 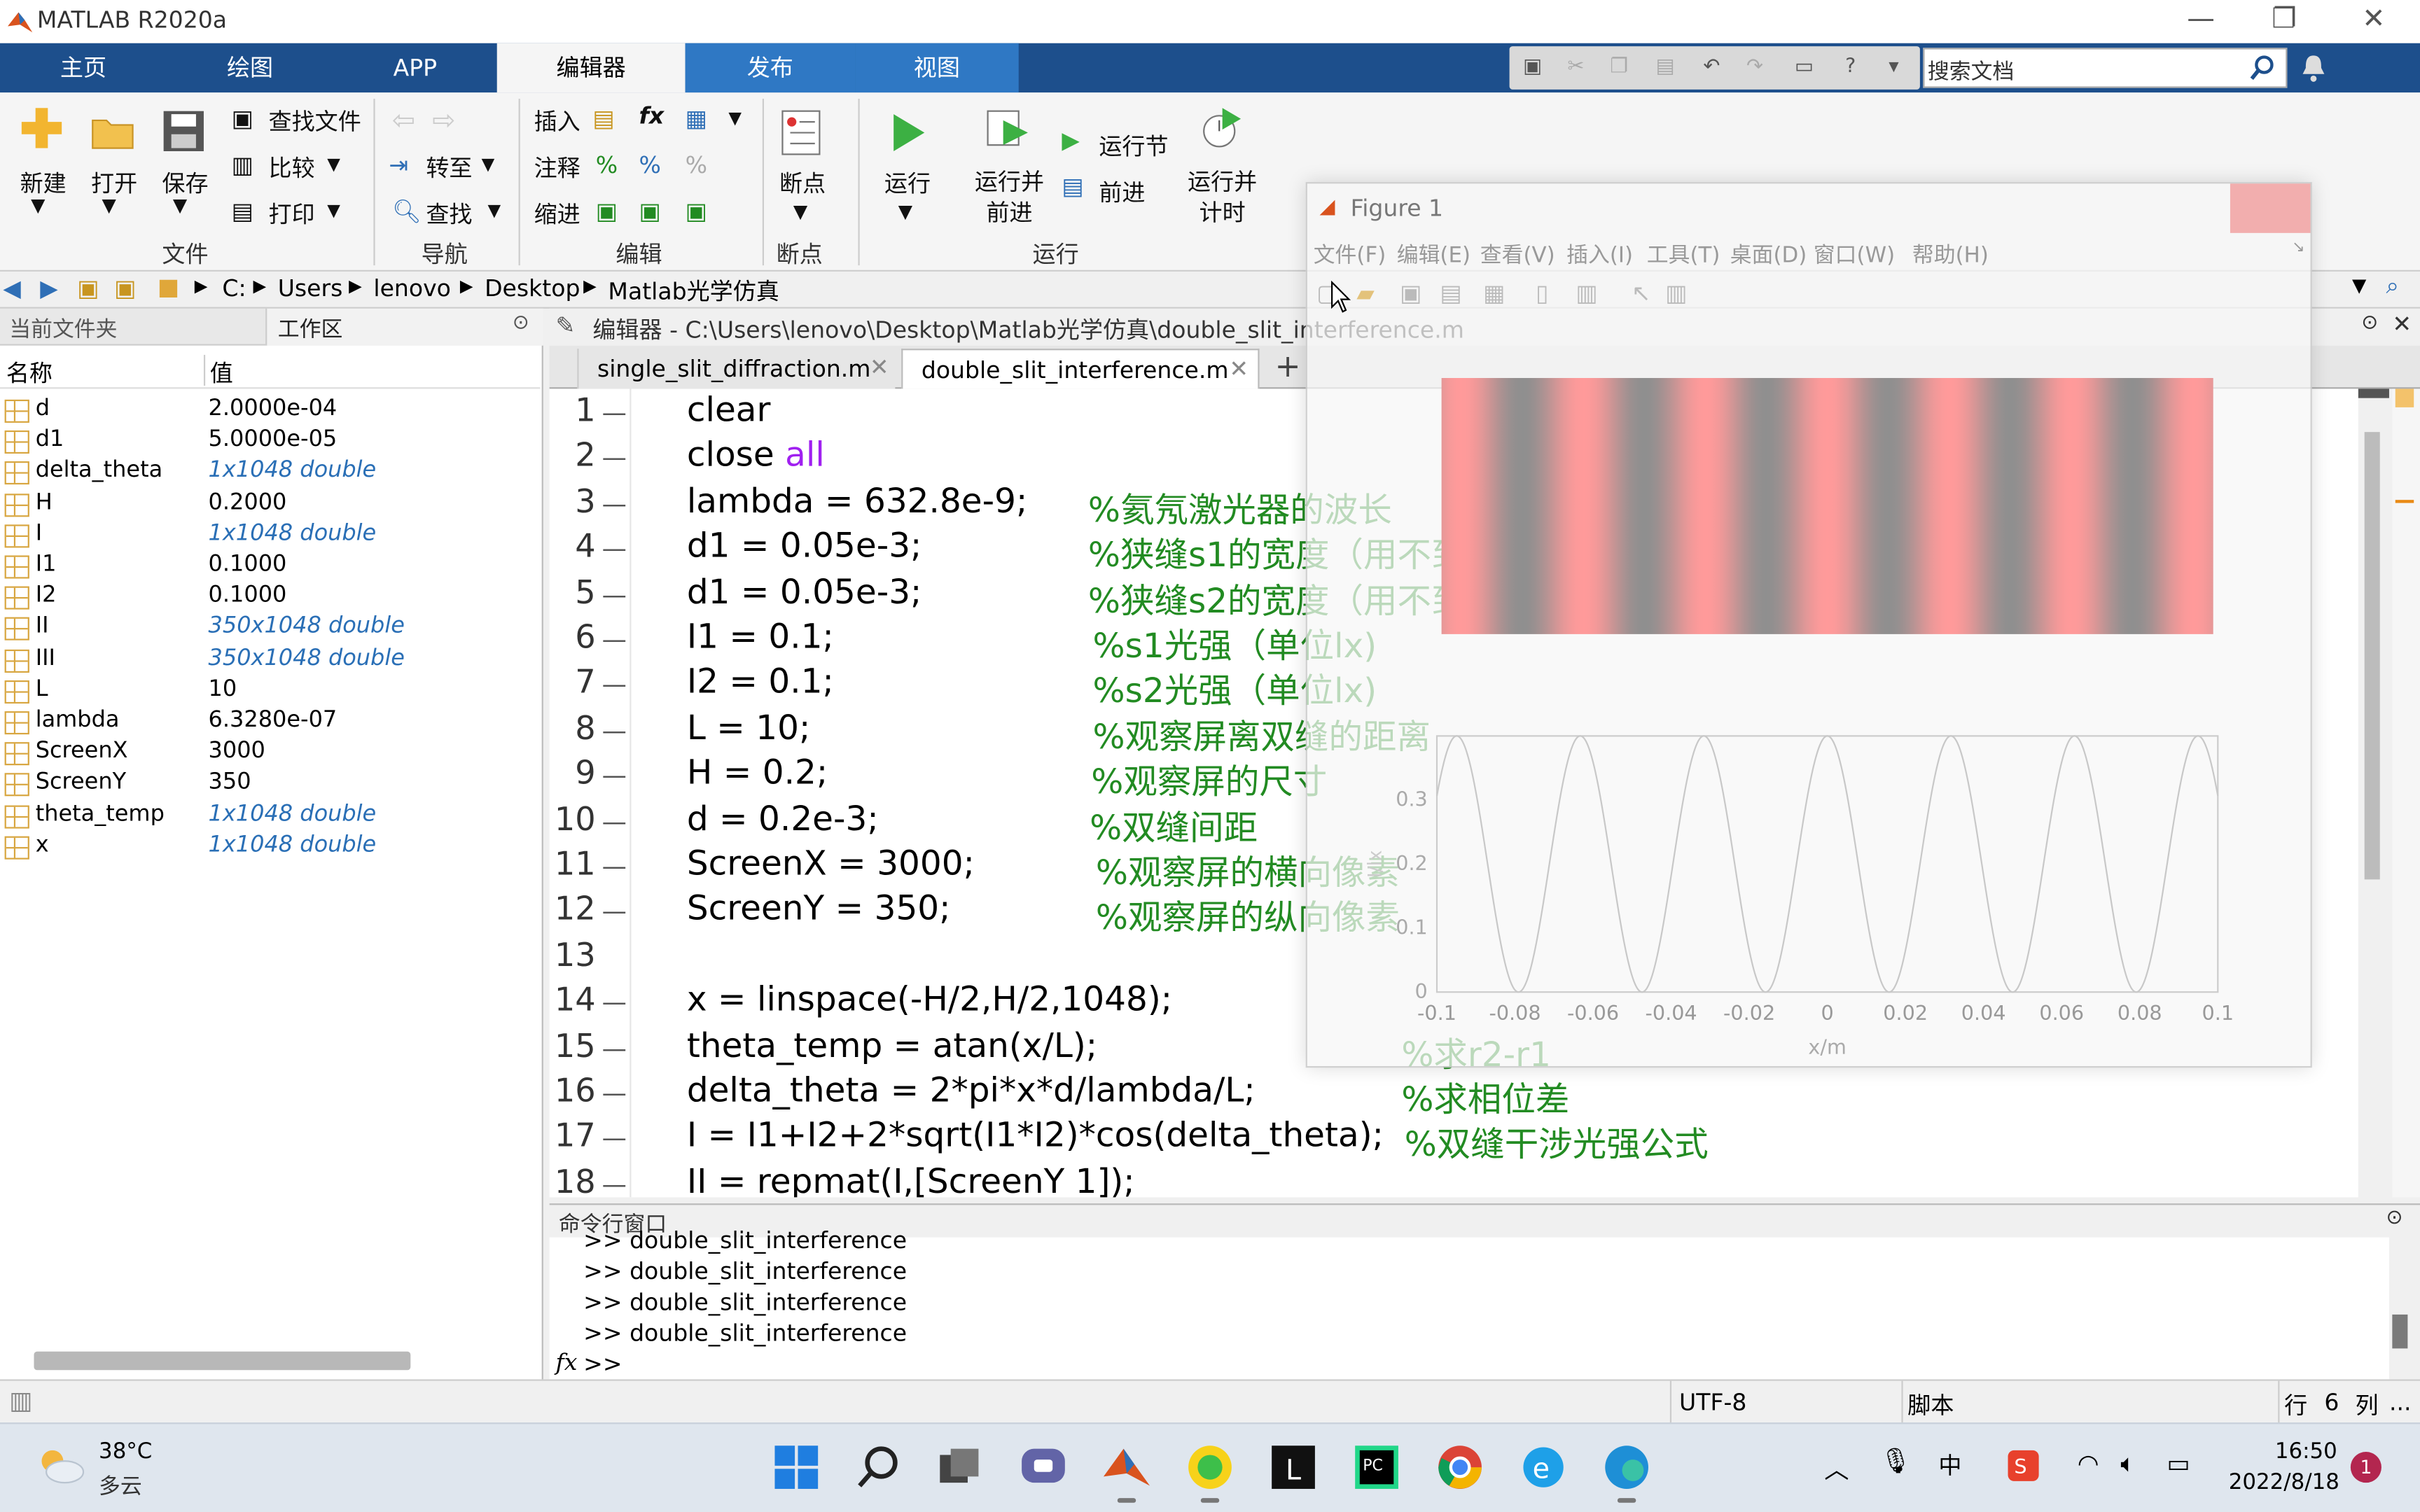 What do you see at coordinates (696, 165) in the screenshot?
I see `uncomment-icon: %` at bounding box center [696, 165].